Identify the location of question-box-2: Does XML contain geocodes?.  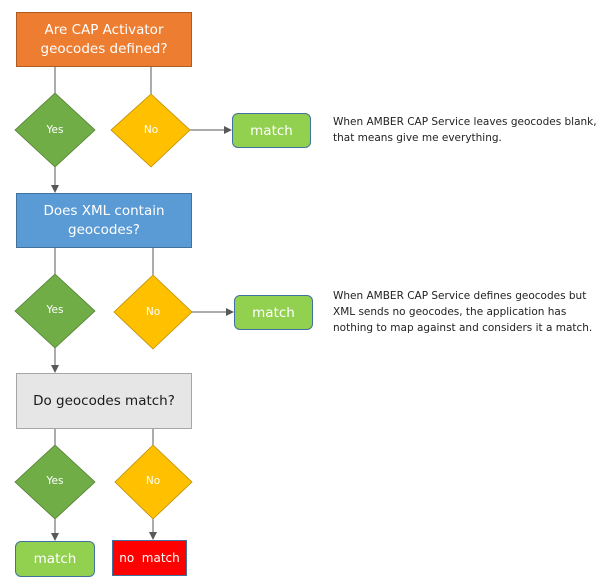
(104, 220).